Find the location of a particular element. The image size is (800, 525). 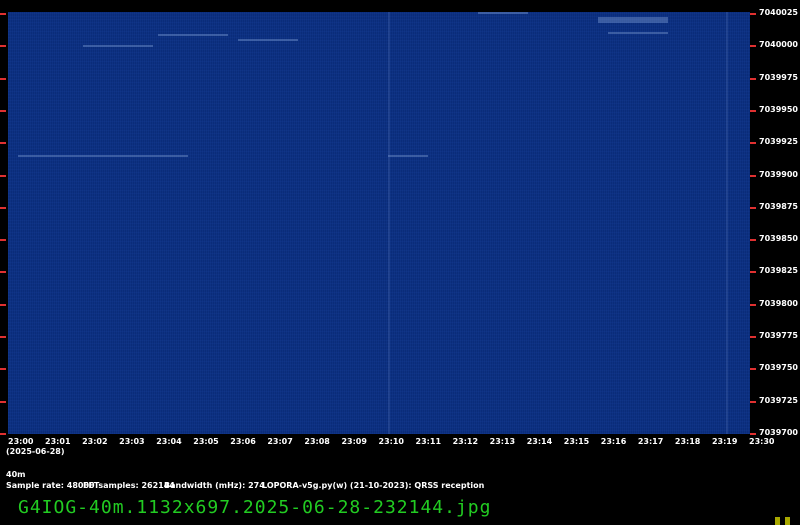

y-tick-label: 7039725 is located at coordinates (778, 400).